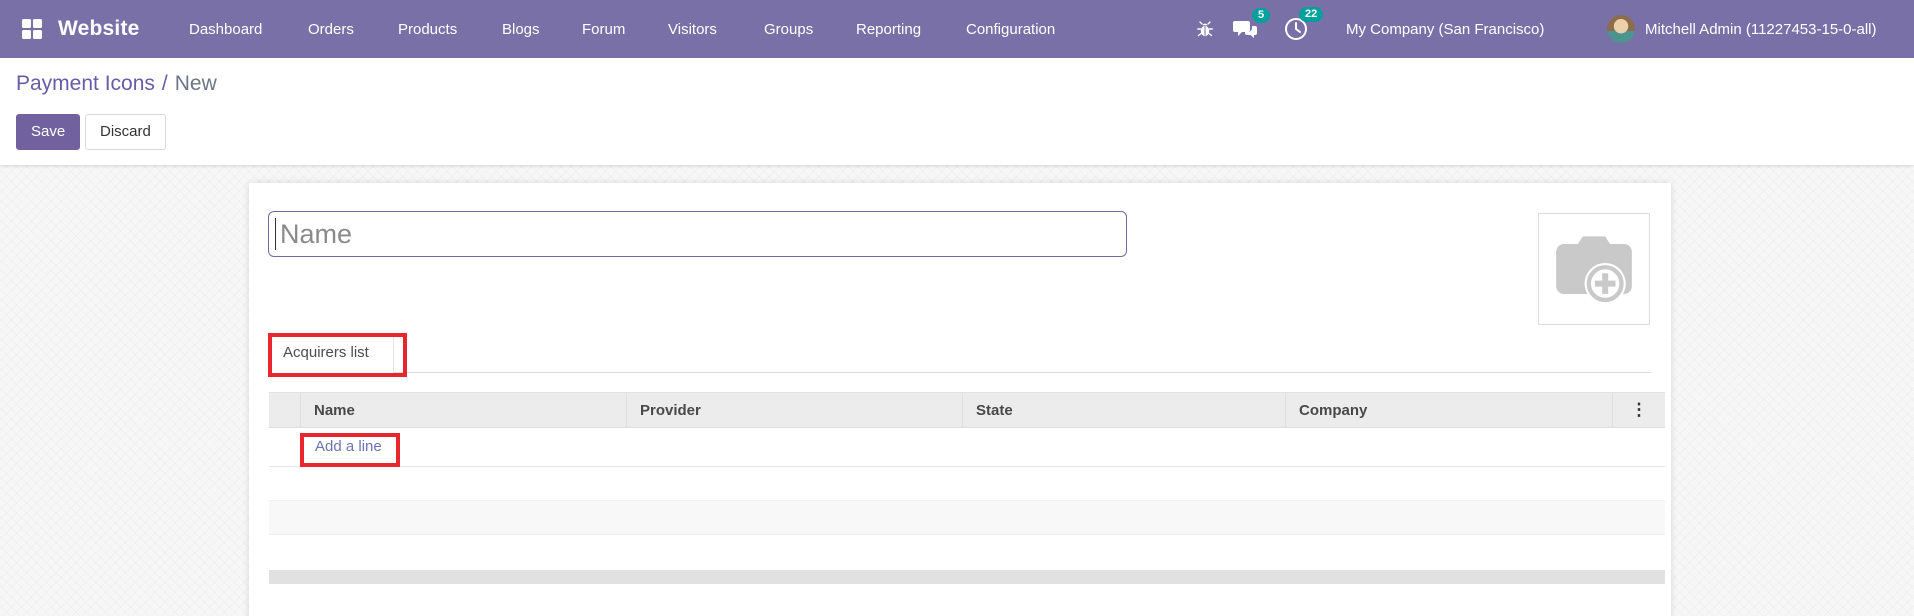 This screenshot has height=616, width=1914. What do you see at coordinates (967, 447) in the screenshot?
I see `table-row: Add a line` at bounding box center [967, 447].